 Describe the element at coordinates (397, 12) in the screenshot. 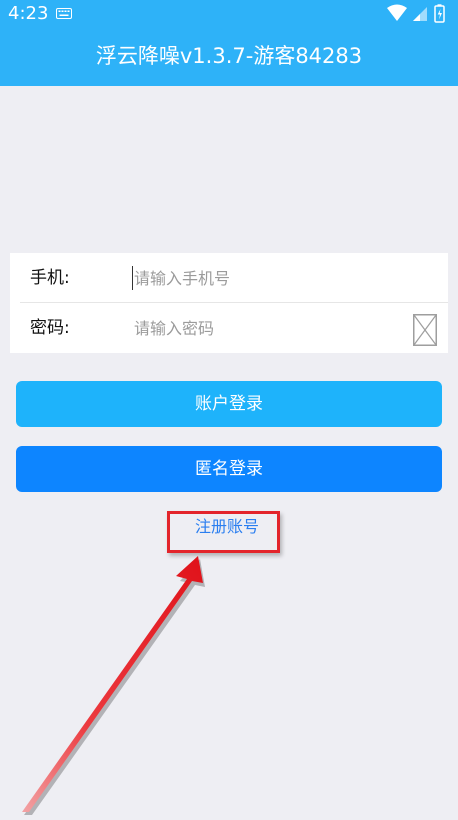

I see `wifi-icon` at that location.